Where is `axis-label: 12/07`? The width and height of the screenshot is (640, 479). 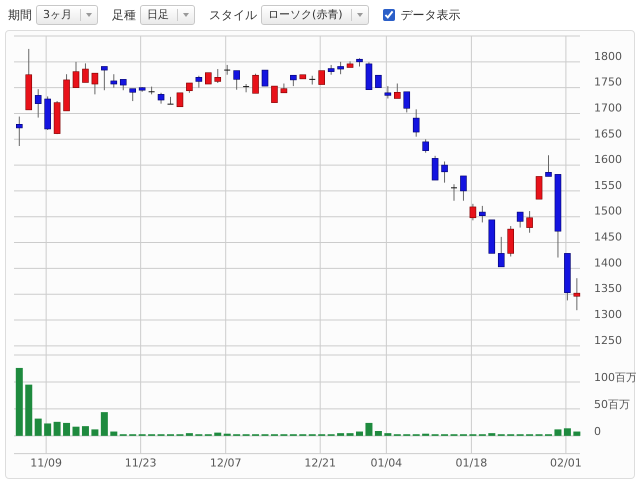 axis-label: 12/07 is located at coordinates (226, 463).